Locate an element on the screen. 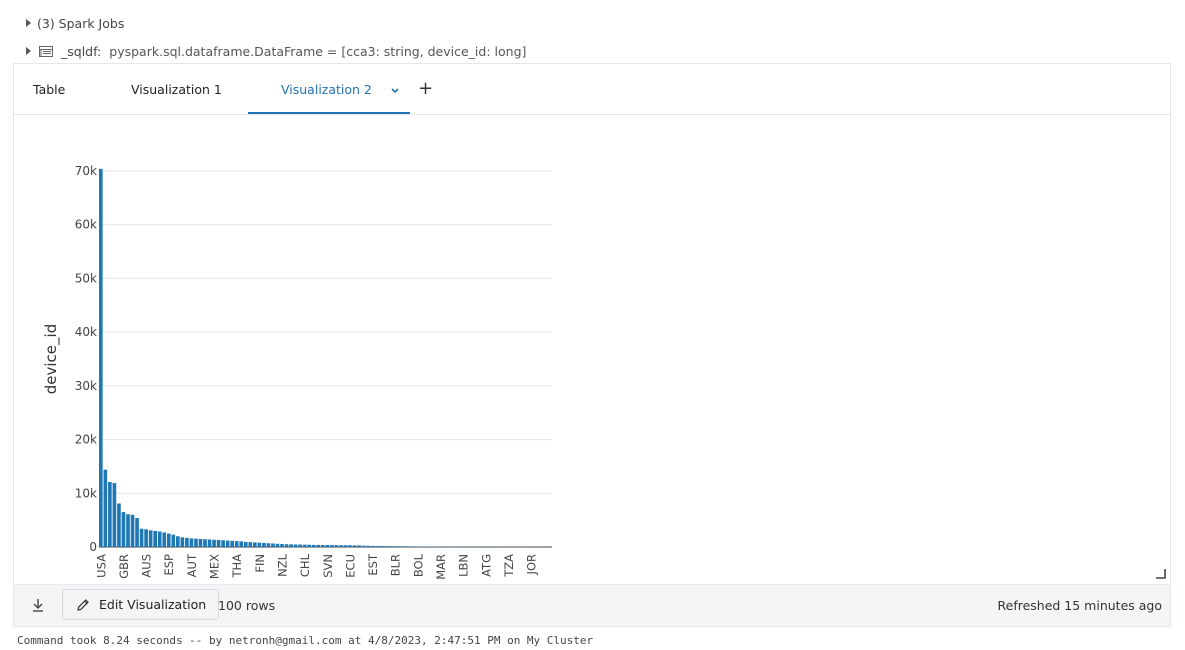  chevron-down-icon is located at coordinates (395, 91).